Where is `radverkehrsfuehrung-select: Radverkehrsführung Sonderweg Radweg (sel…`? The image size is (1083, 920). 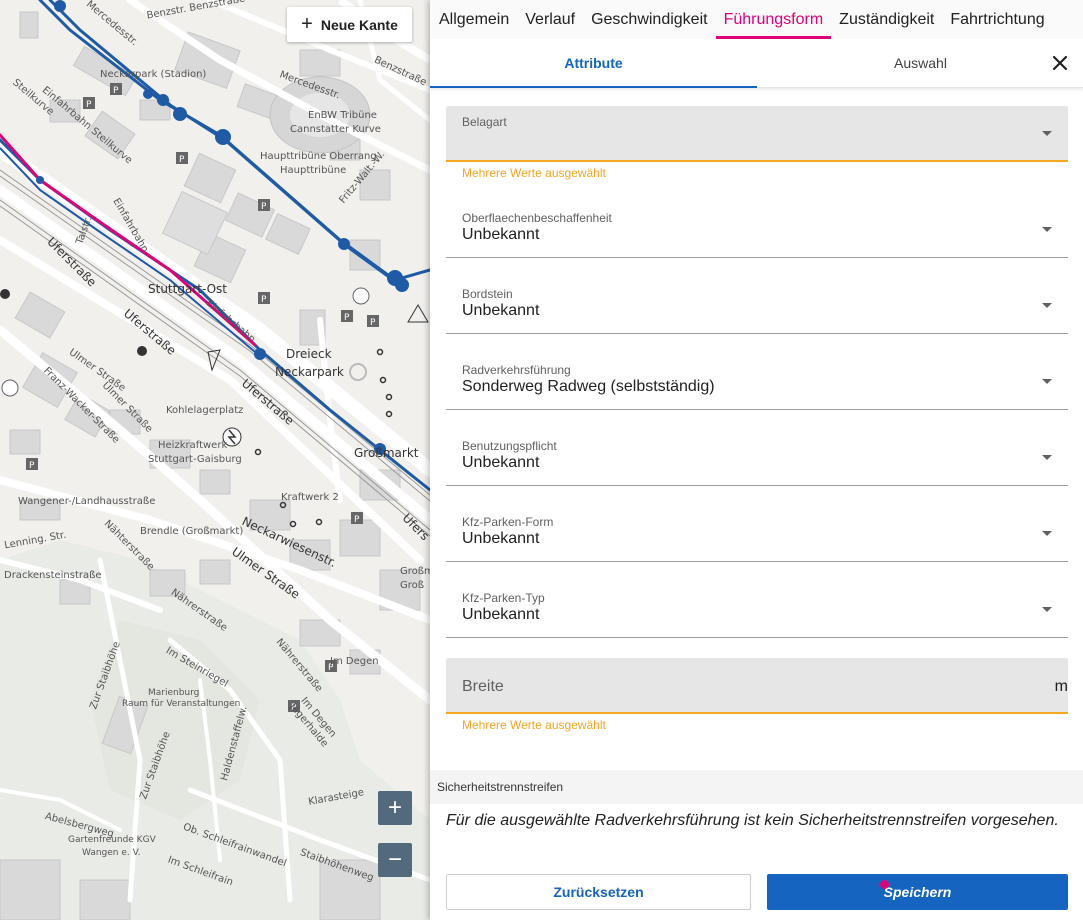
radverkehrsfuehrung-select: Radverkehrsführung Sonderweg Radweg (sel… is located at coordinates (757, 382).